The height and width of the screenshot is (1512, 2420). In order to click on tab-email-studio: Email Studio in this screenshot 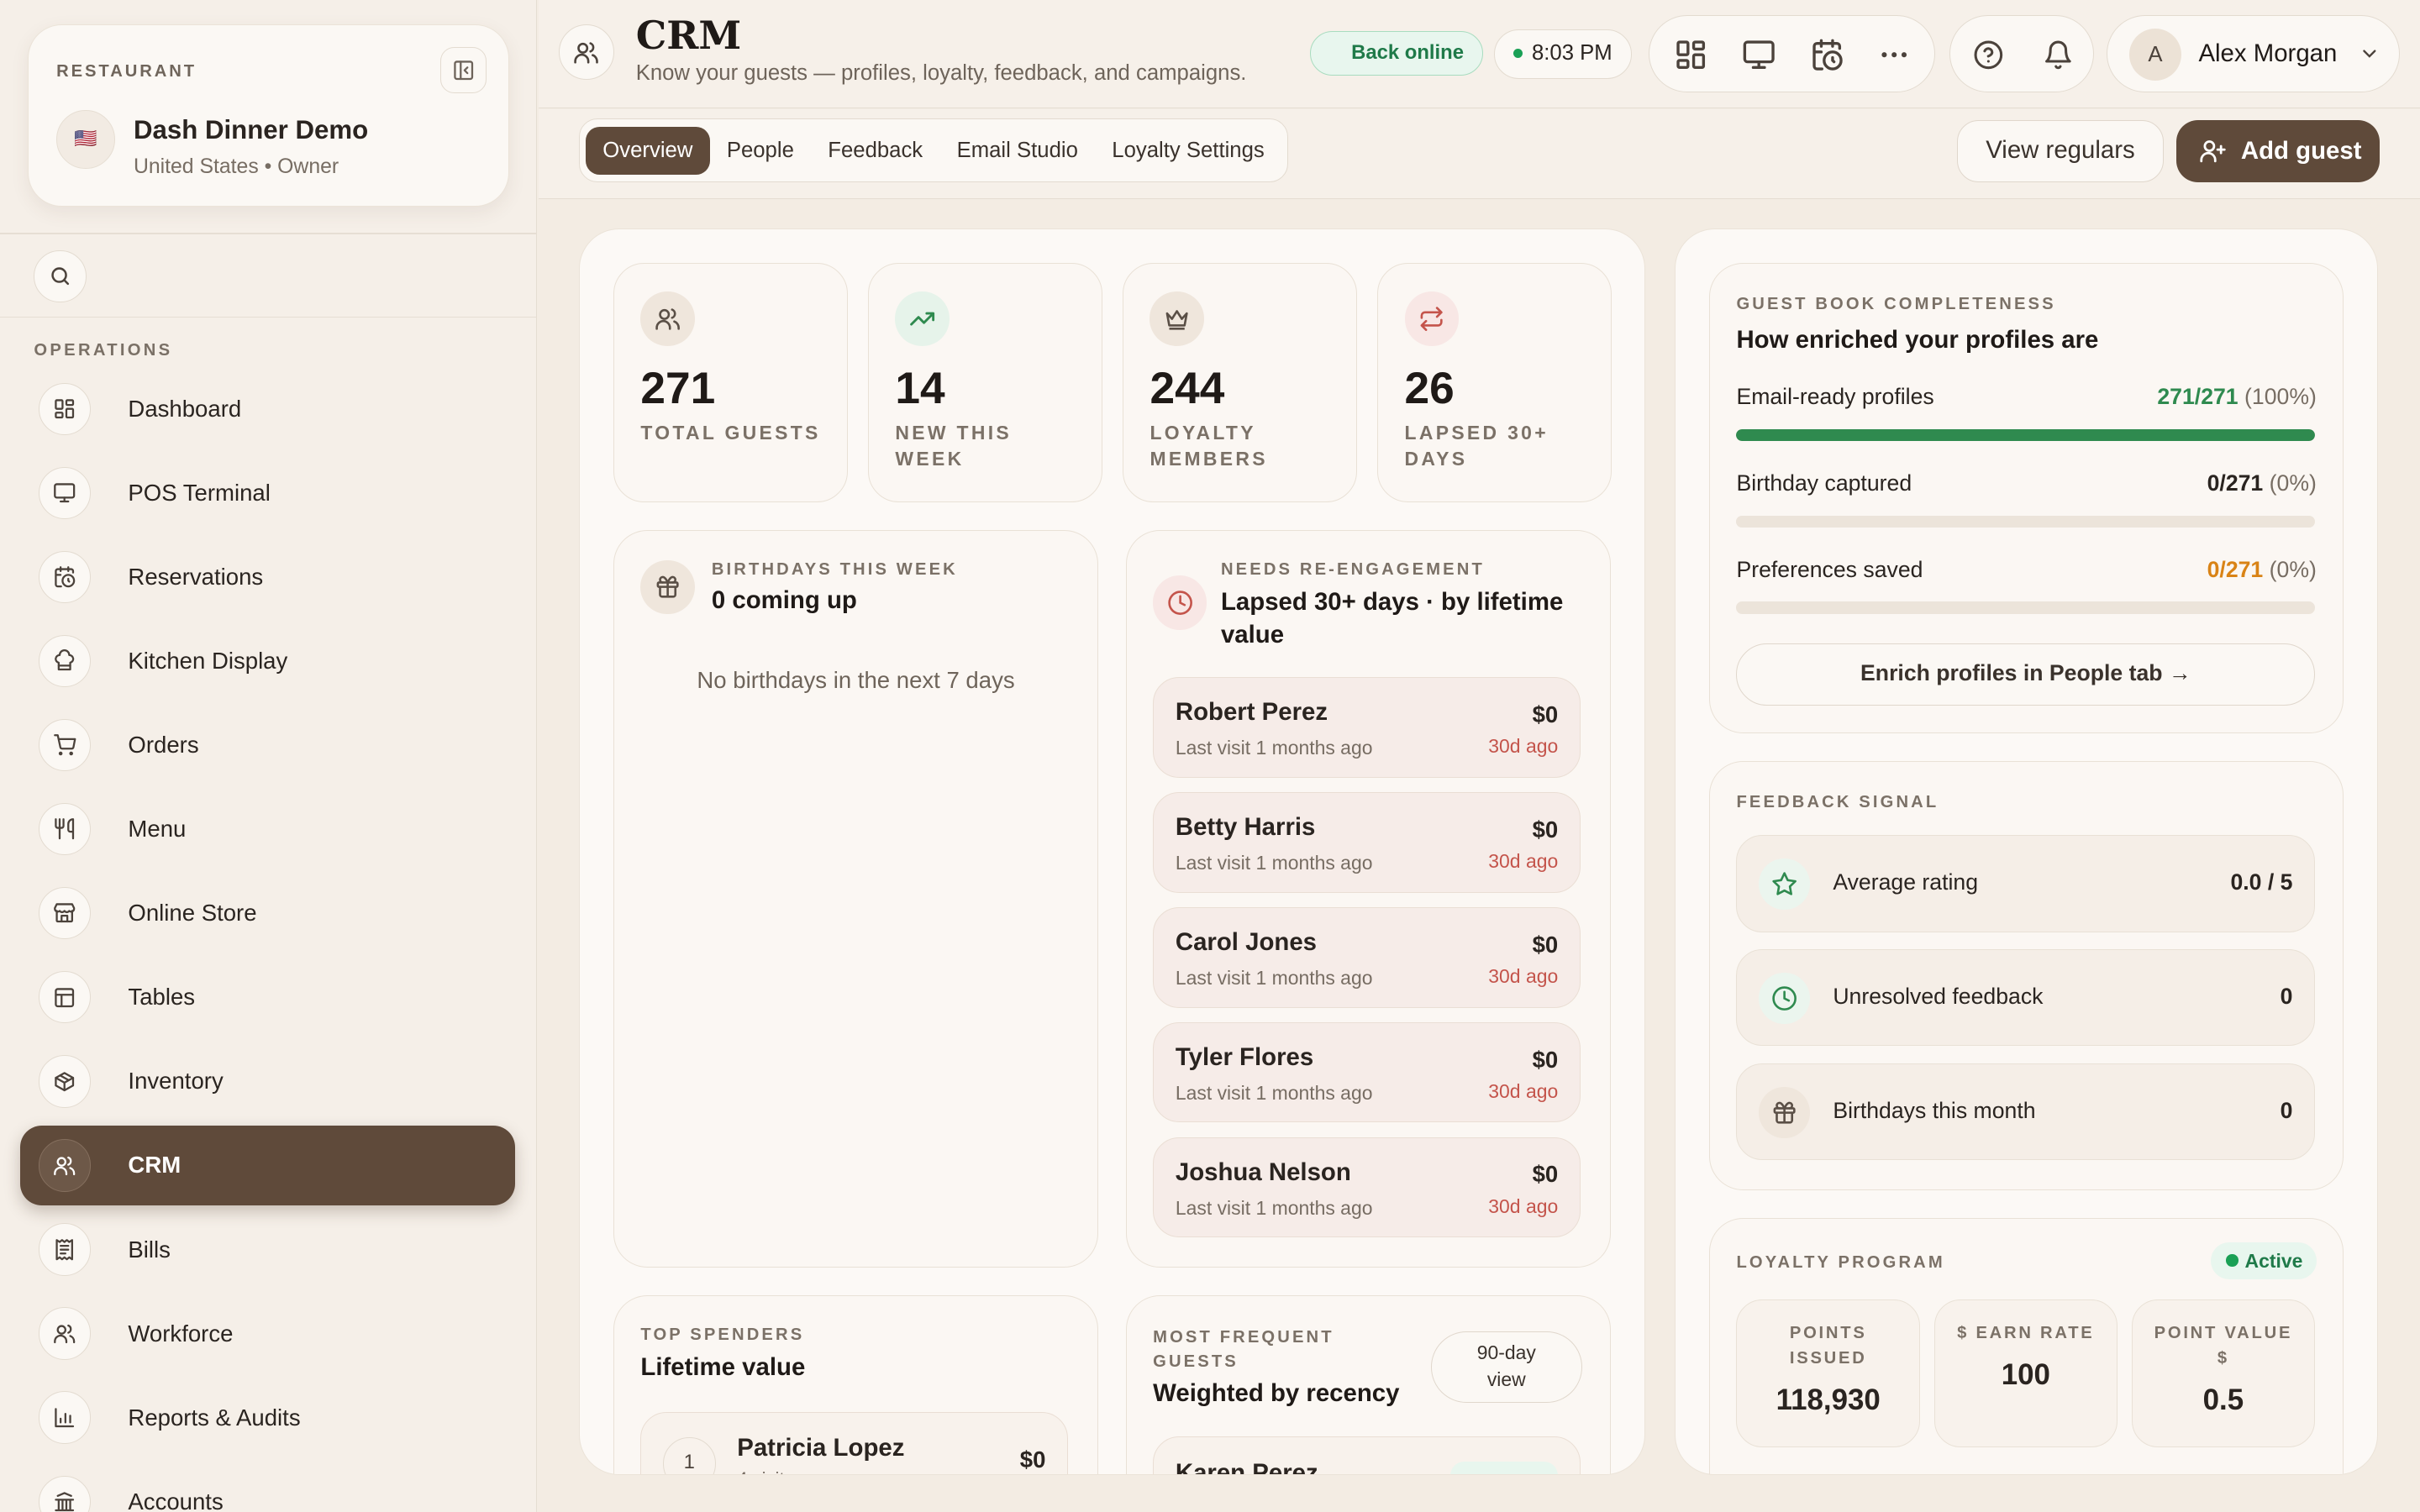, I will do `click(1017, 151)`.